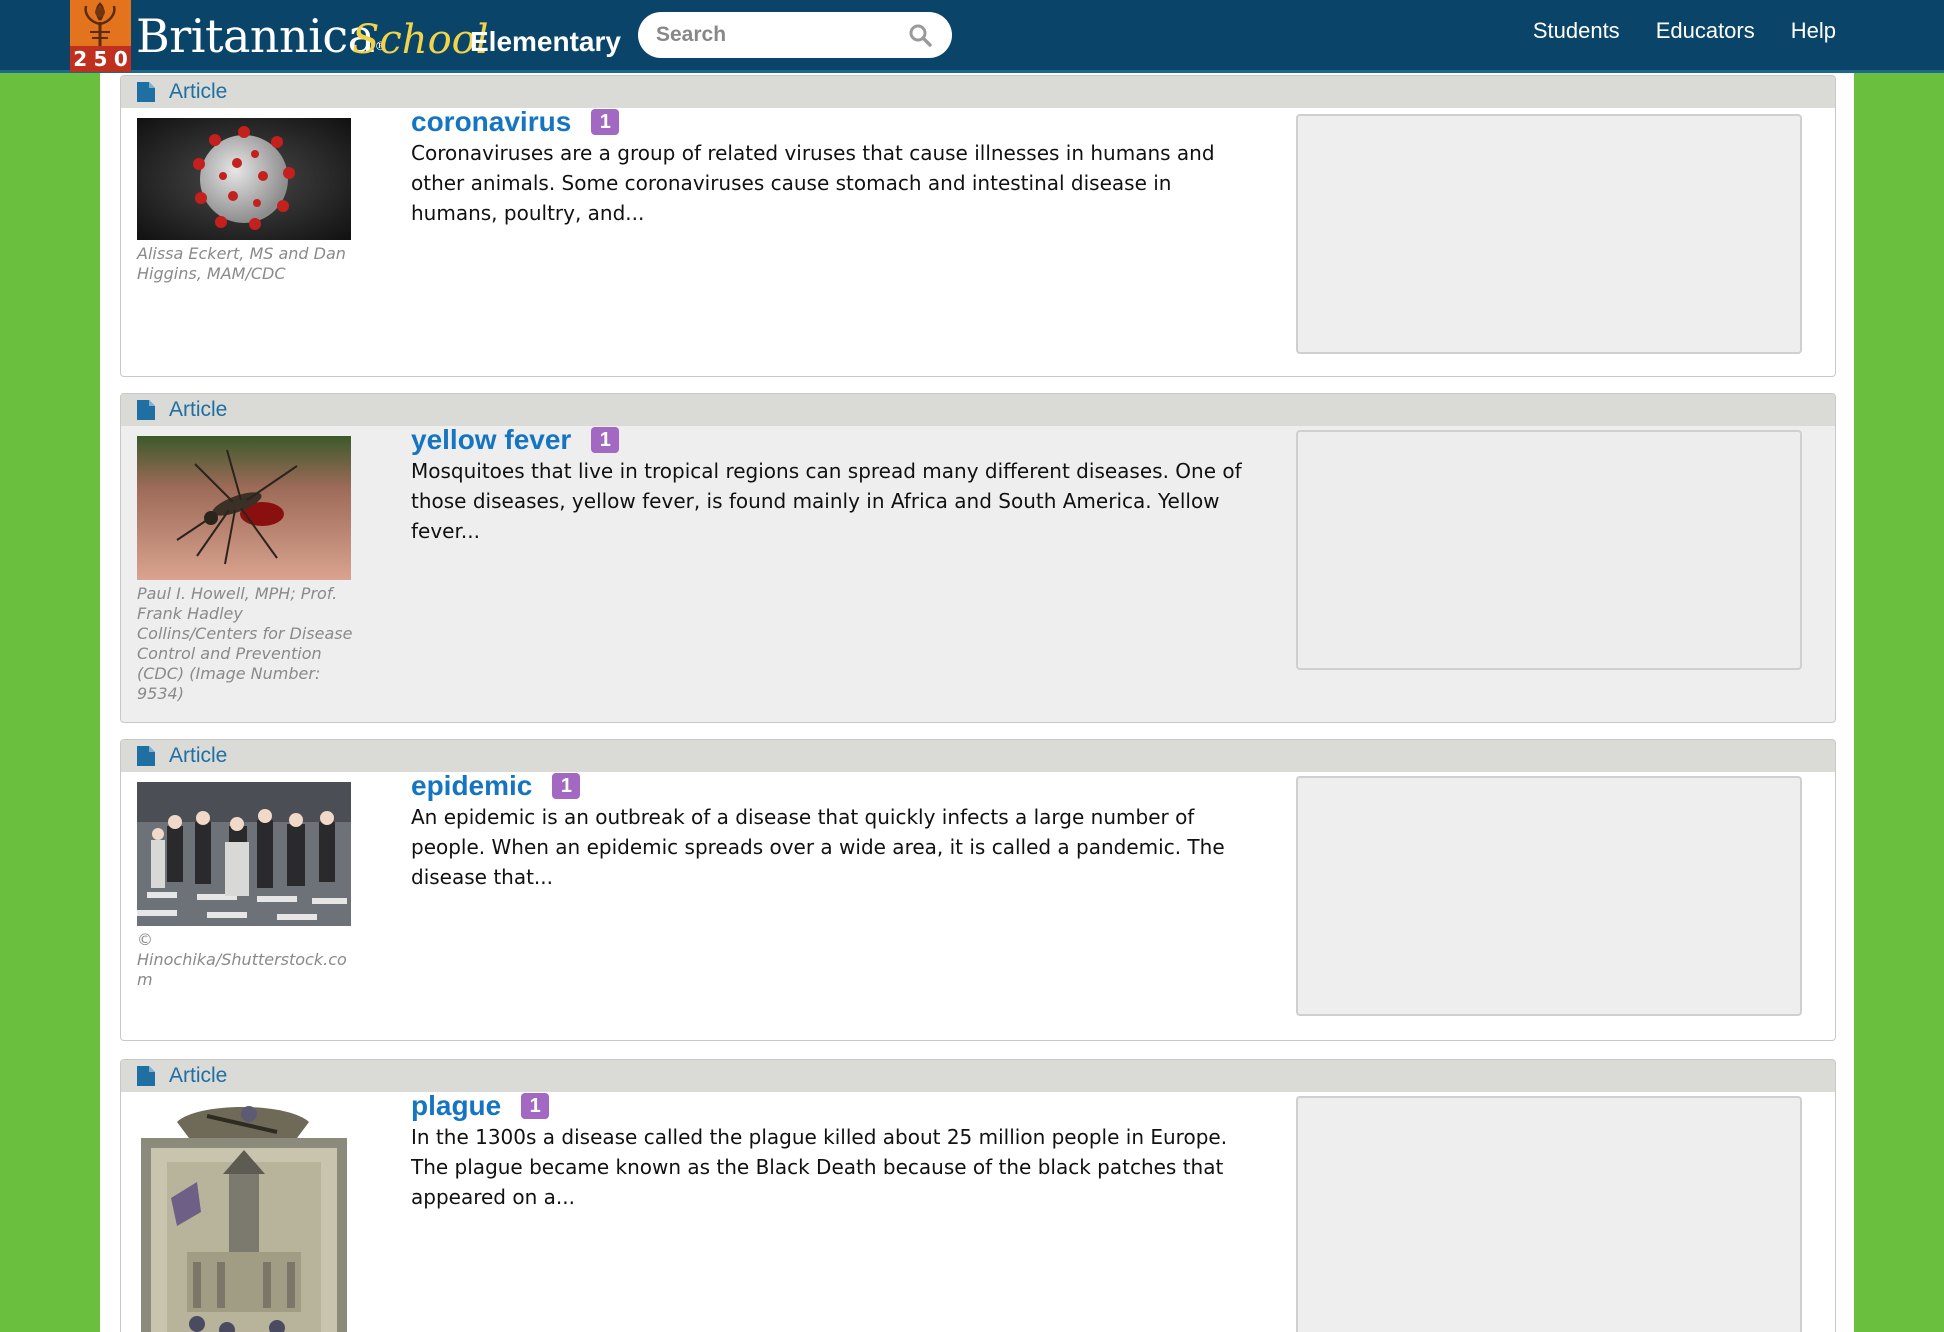 The width and height of the screenshot is (1944, 1332). I want to click on search-box, so click(795, 35).